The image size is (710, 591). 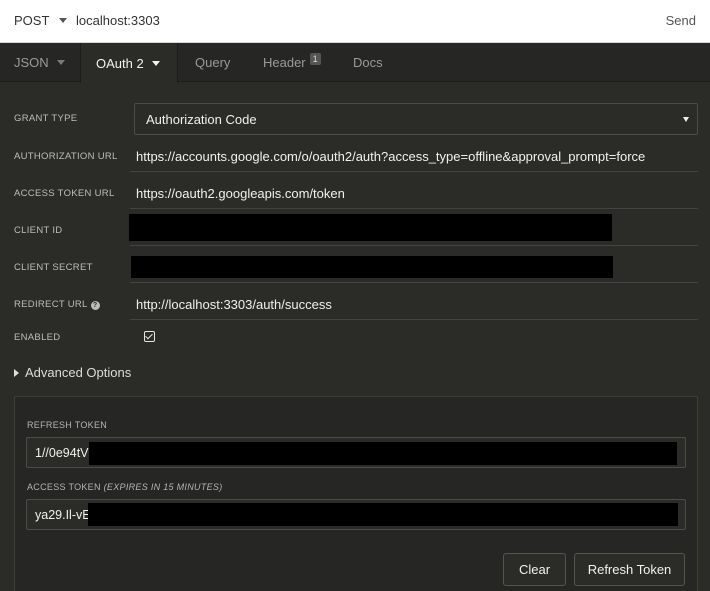 I want to click on access-token-value: ya29.Il-vE, so click(x=63, y=514).